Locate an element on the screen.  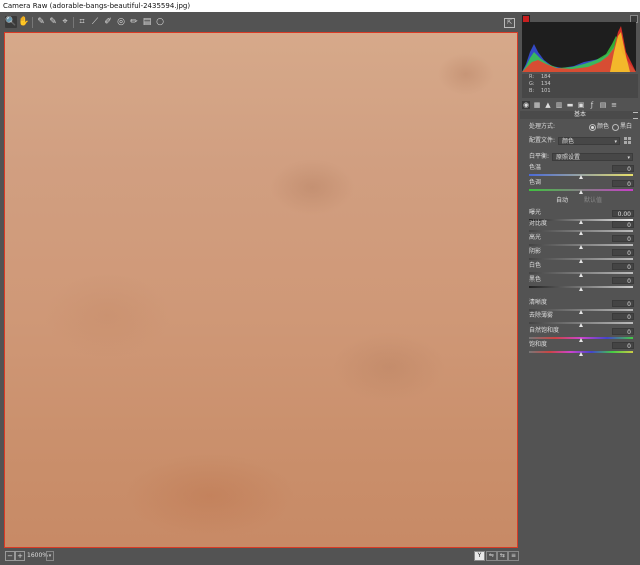
auto-button: 自动 is located at coordinates (562, 201).